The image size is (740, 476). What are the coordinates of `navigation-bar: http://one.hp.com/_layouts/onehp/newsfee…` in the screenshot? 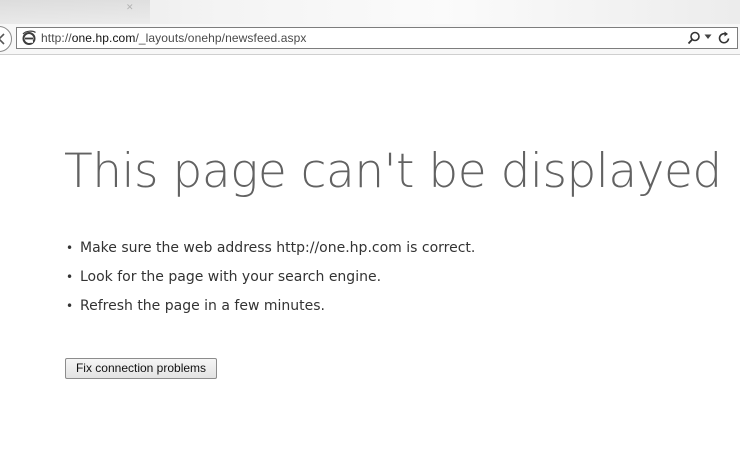 It's located at (370, 39).